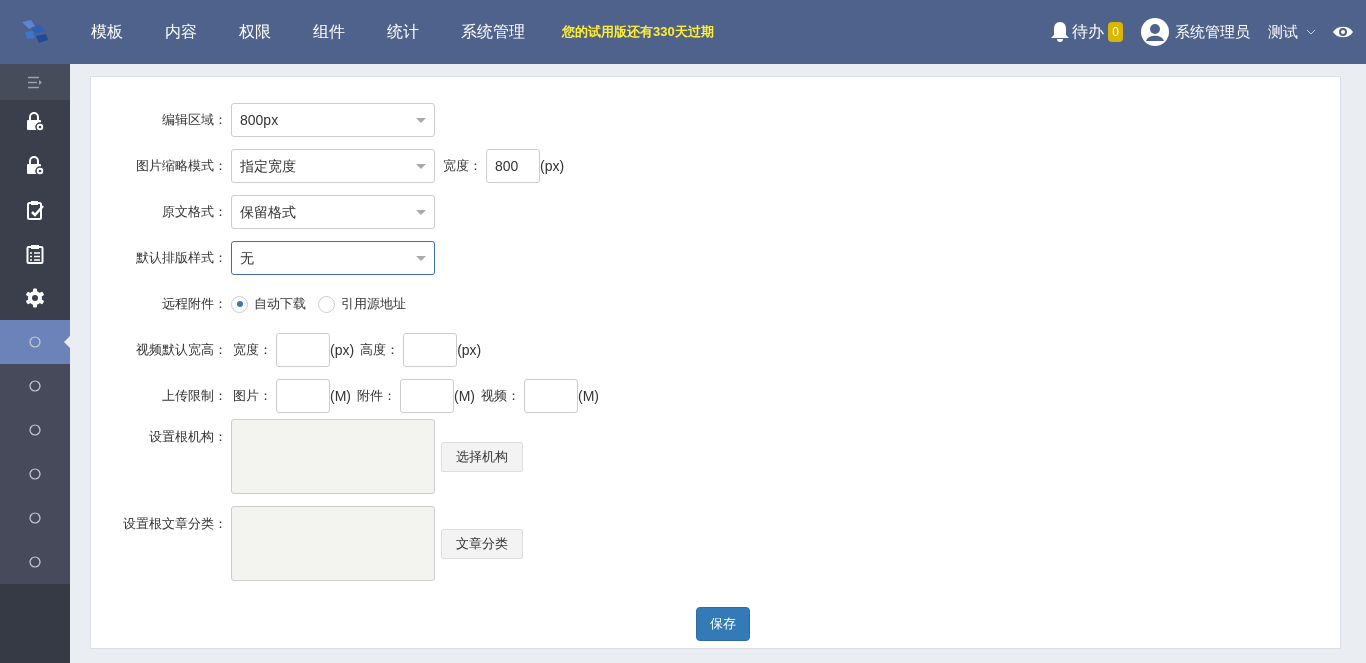  Describe the element at coordinates (1115, 32) in the screenshot. I see `count-badge: 0` at that location.